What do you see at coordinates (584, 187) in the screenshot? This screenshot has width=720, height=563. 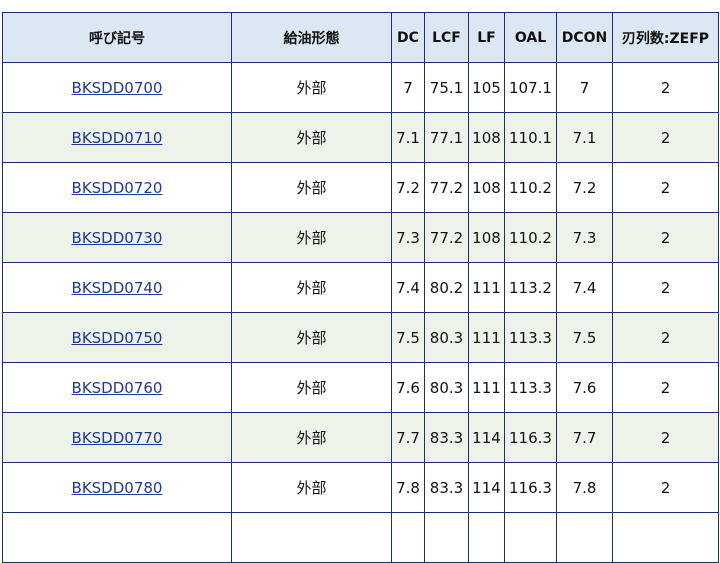 I see `cell-dcon: 7.2` at bounding box center [584, 187].